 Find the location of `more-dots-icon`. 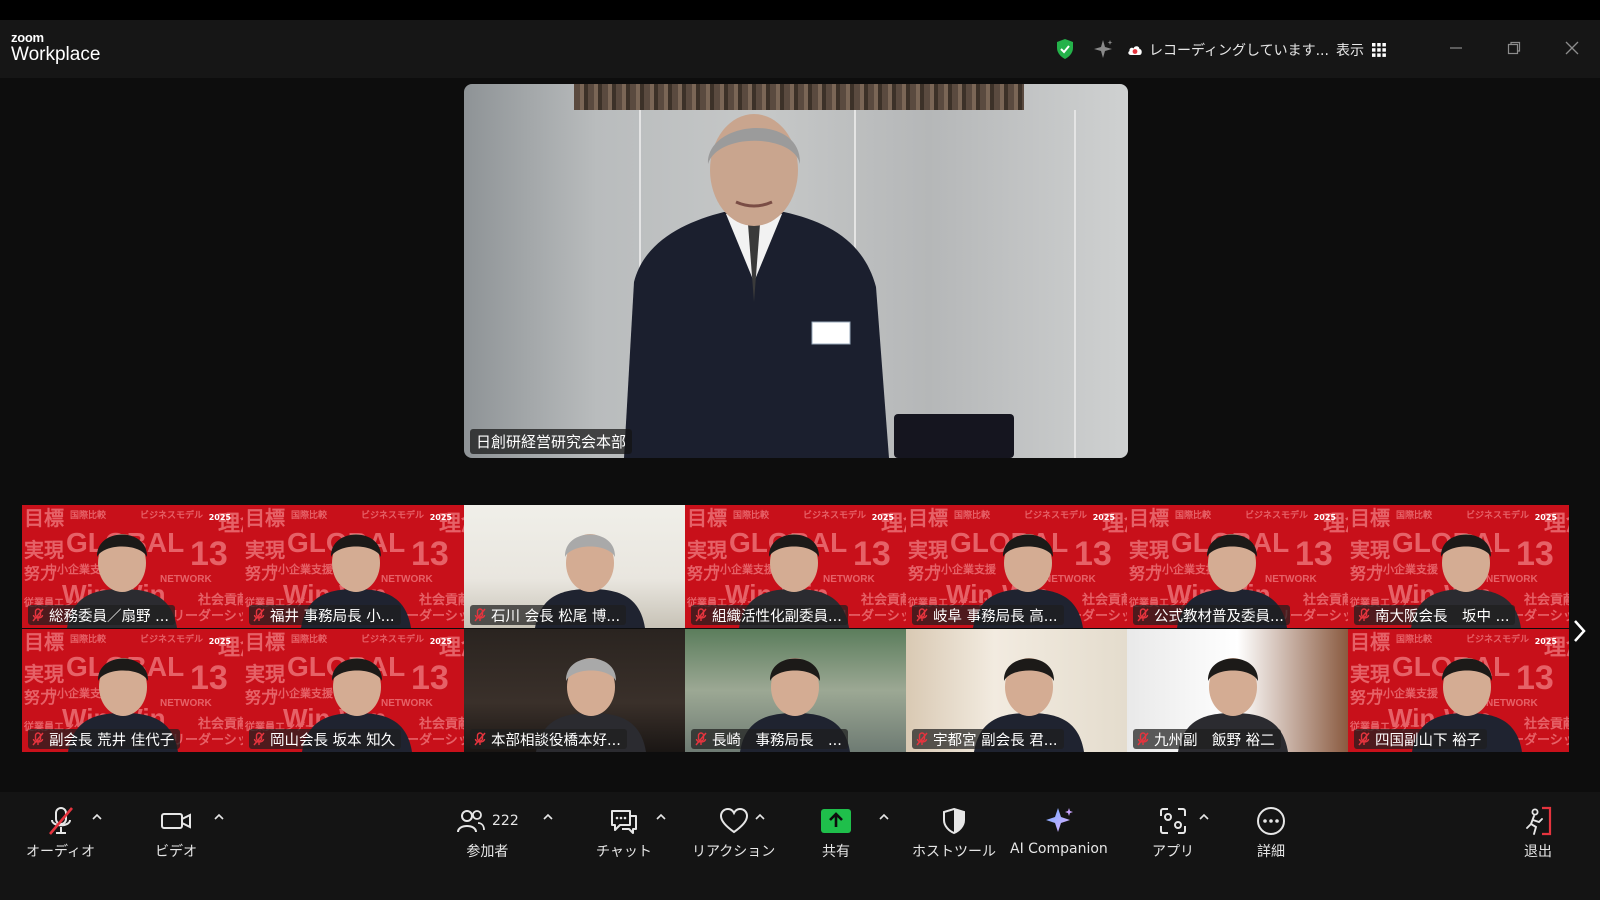

more-dots-icon is located at coordinates (1271, 821).